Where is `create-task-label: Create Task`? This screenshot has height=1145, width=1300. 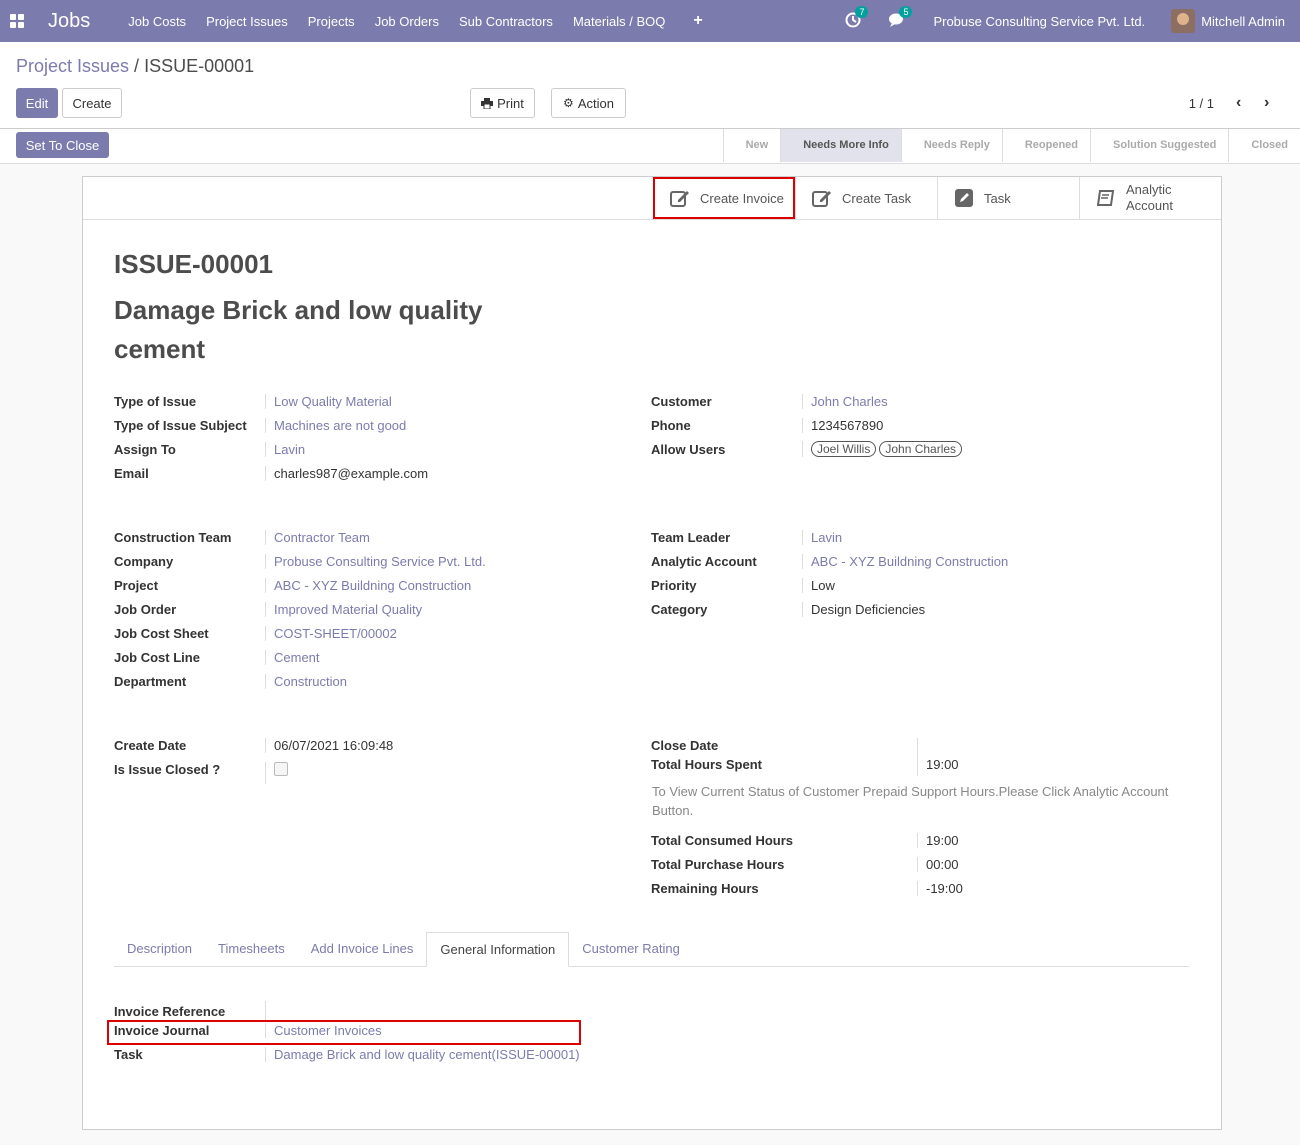 create-task-label: Create Task is located at coordinates (877, 198).